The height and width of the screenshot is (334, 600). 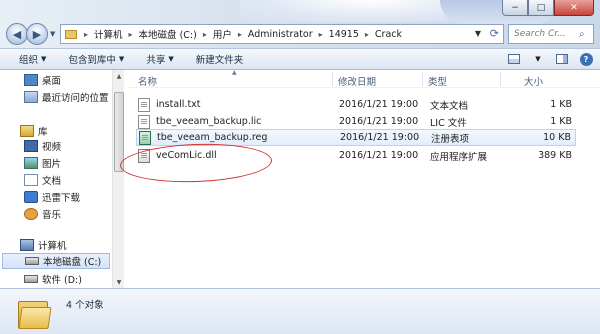 I want to click on scroll-down-icon: ▼, so click(x=119, y=282).